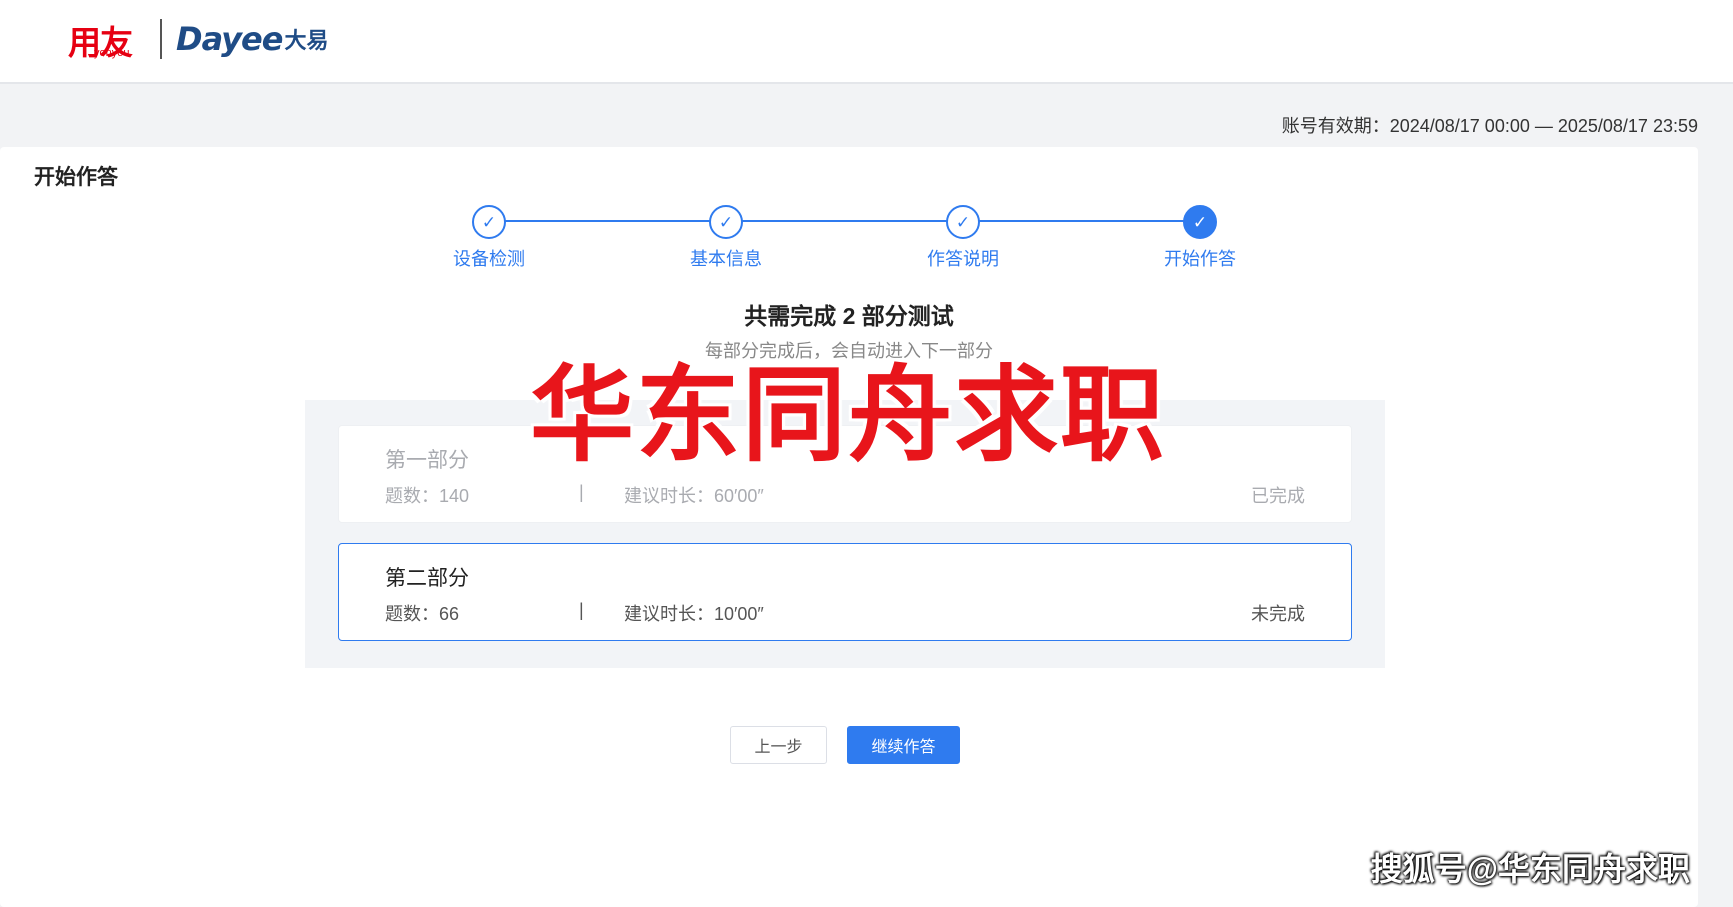 The image size is (1733, 907). I want to click on step-start-answering: ✓ 开始作答, so click(1200, 238).